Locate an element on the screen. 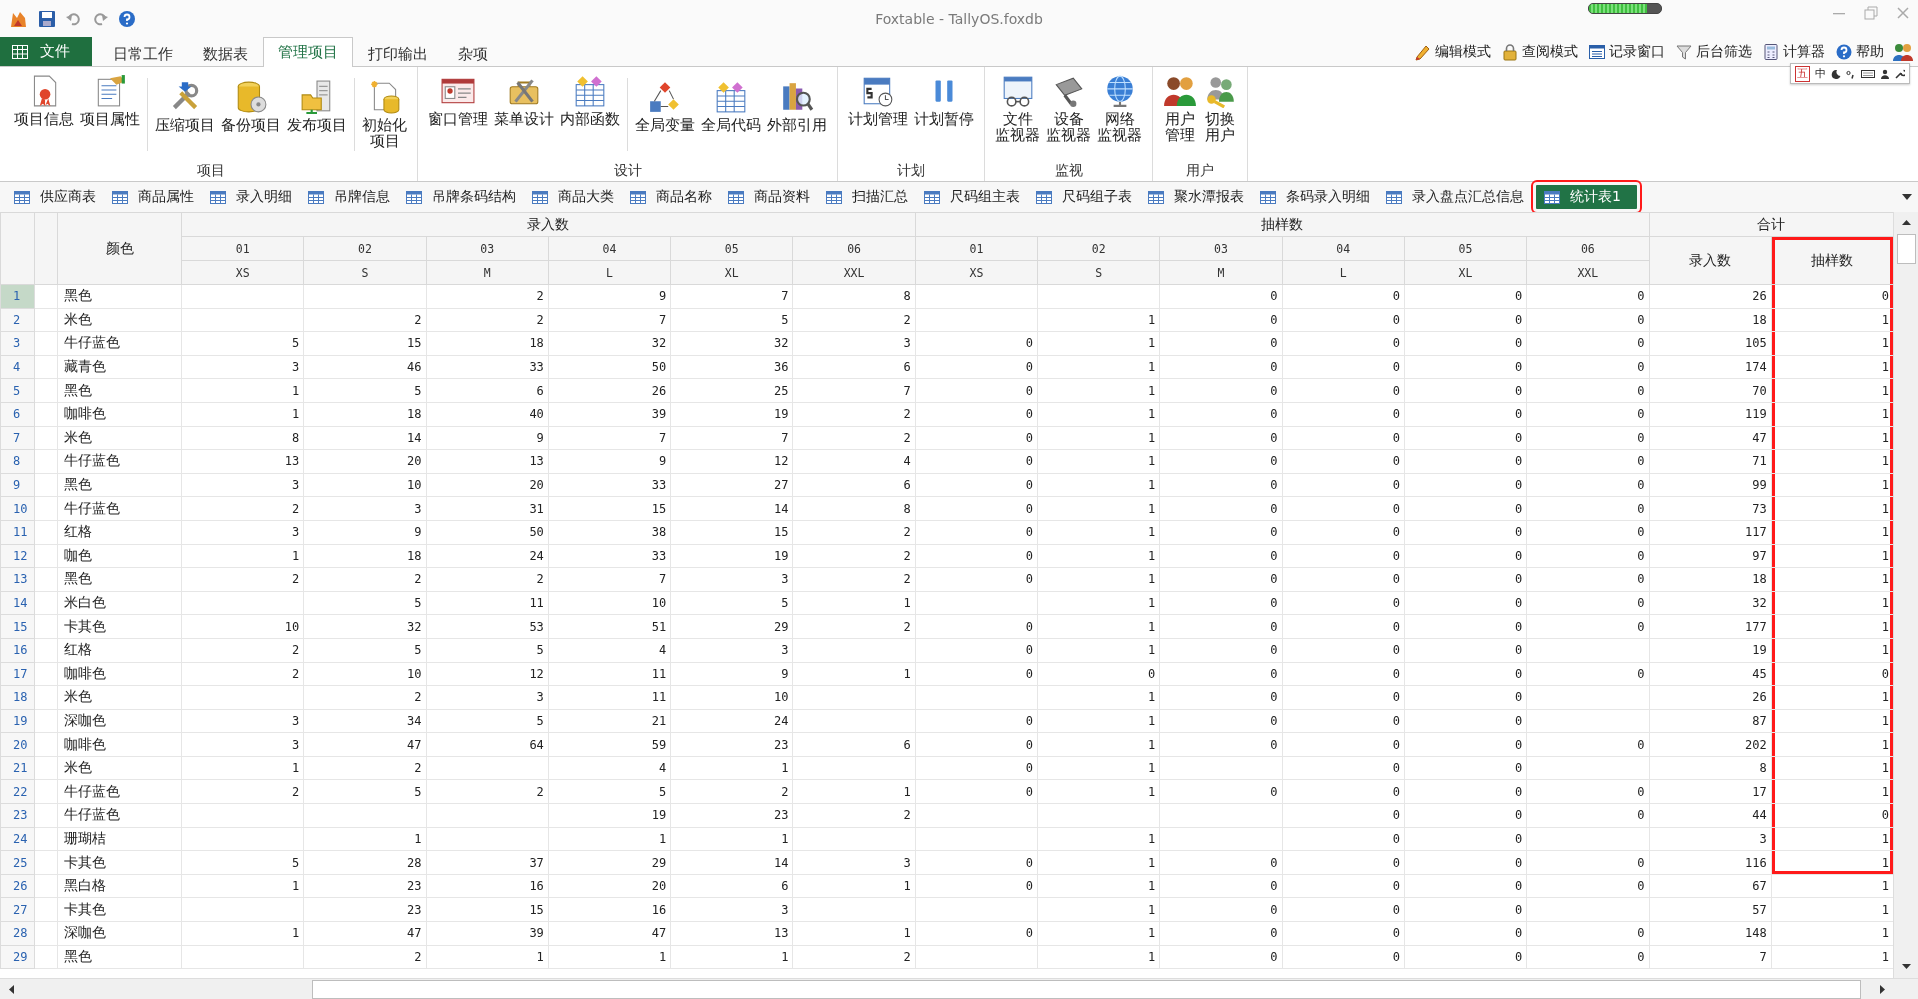 The width and height of the screenshot is (1918, 999). row-number: 6 is located at coordinates (17, 414).